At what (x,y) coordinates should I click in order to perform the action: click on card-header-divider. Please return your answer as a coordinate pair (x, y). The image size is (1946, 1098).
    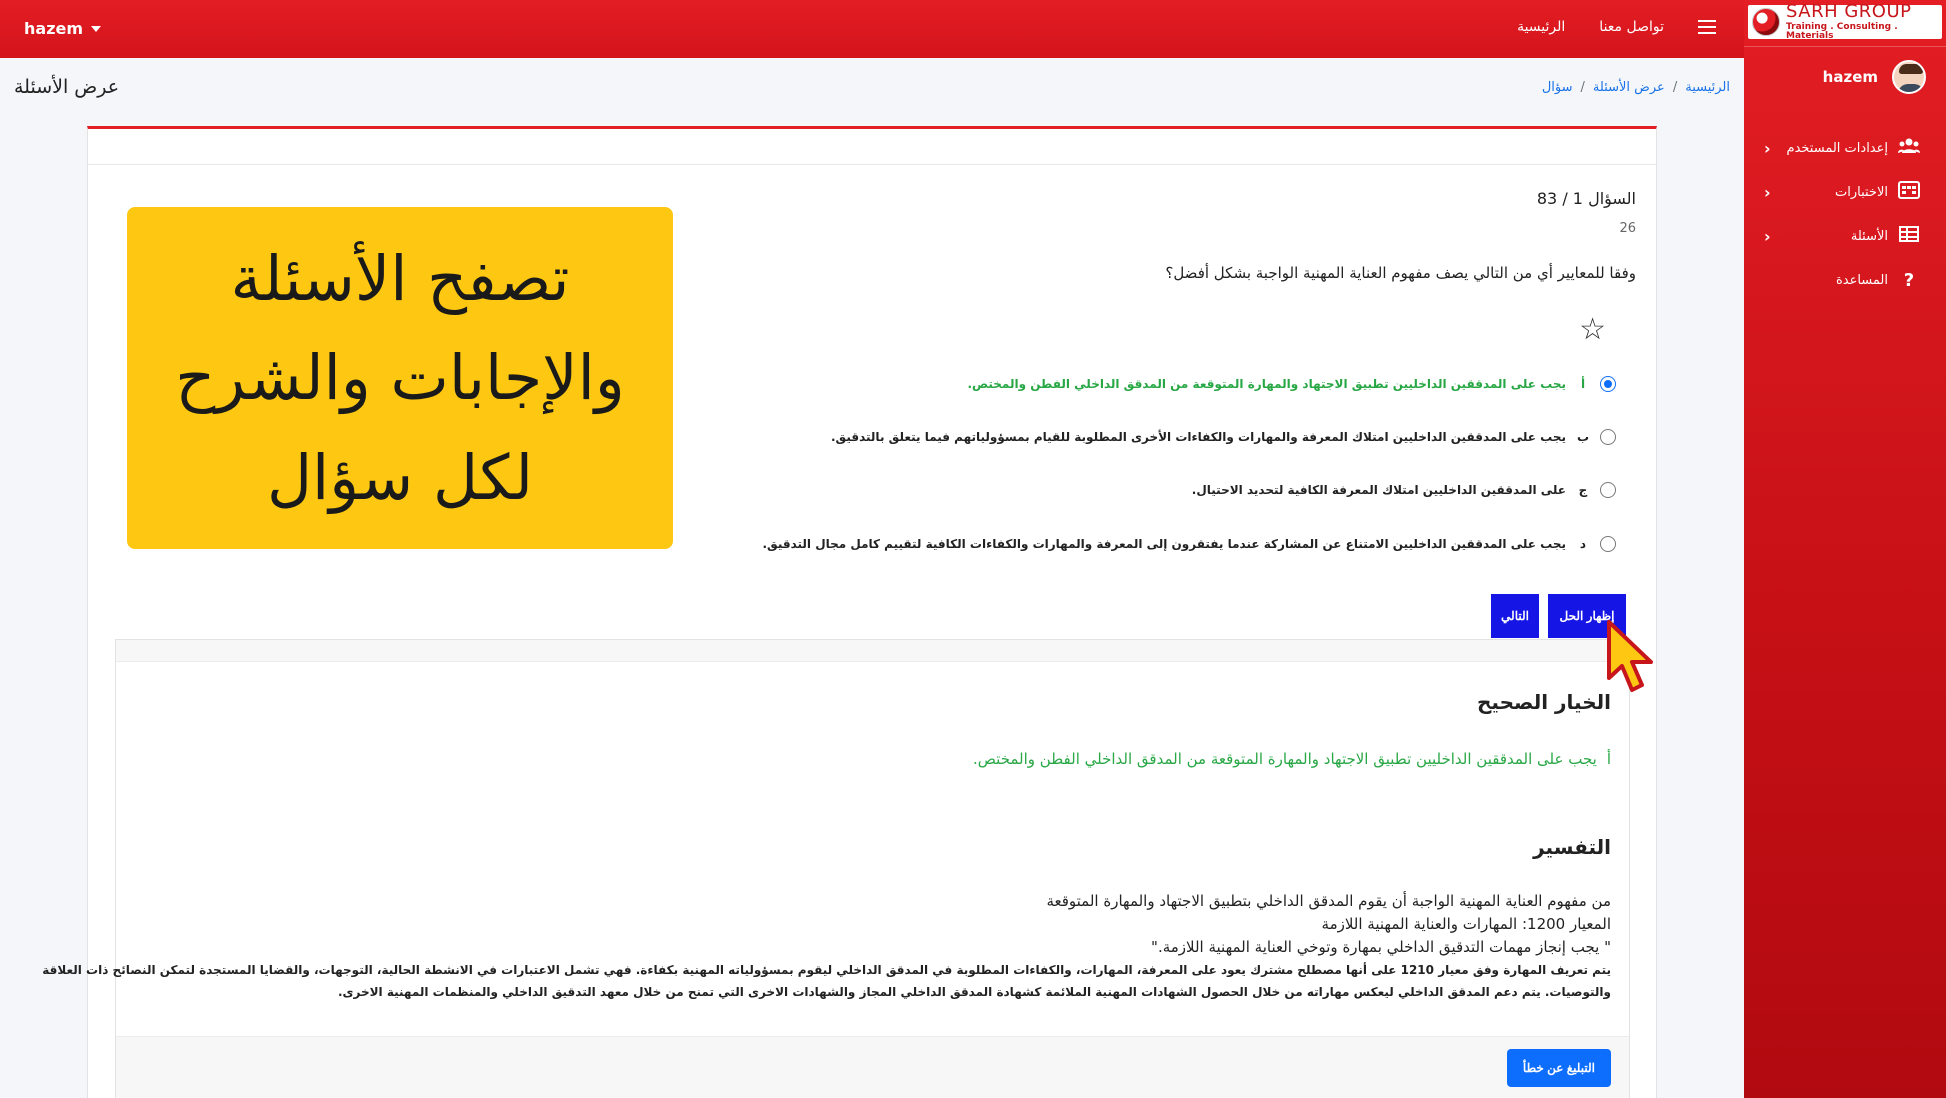
    Looking at the image, I should click on (872, 164).